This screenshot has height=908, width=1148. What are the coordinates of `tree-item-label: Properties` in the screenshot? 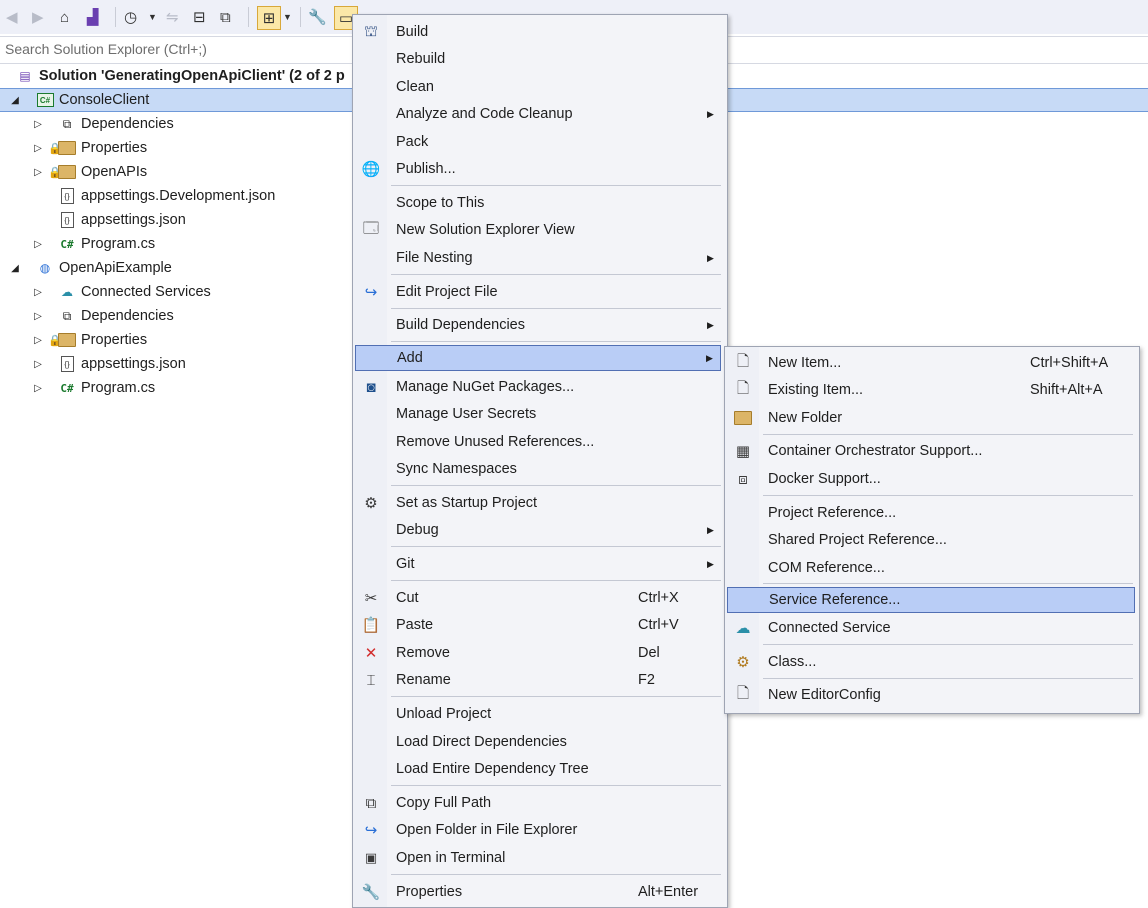 It's located at (114, 340).